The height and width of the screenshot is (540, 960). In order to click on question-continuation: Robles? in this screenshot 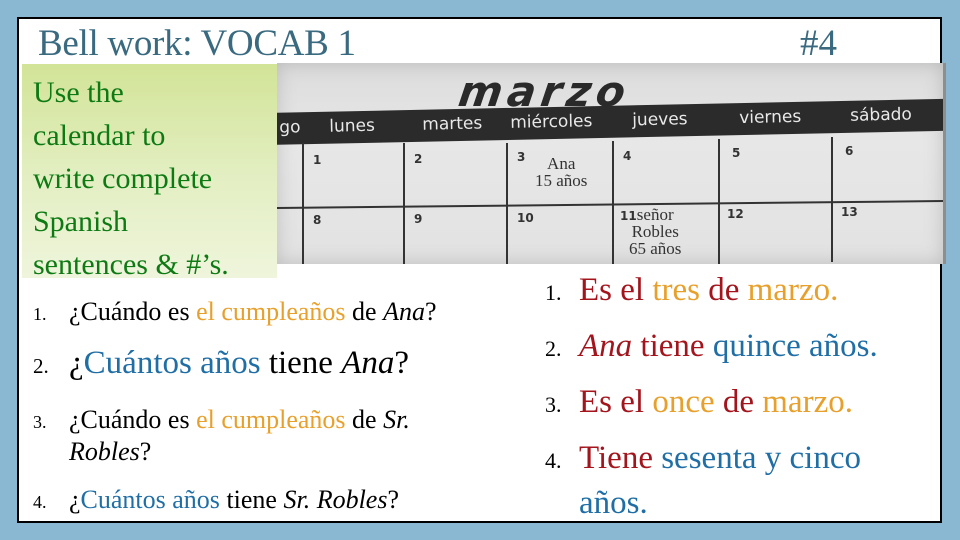, I will do `click(221, 452)`.